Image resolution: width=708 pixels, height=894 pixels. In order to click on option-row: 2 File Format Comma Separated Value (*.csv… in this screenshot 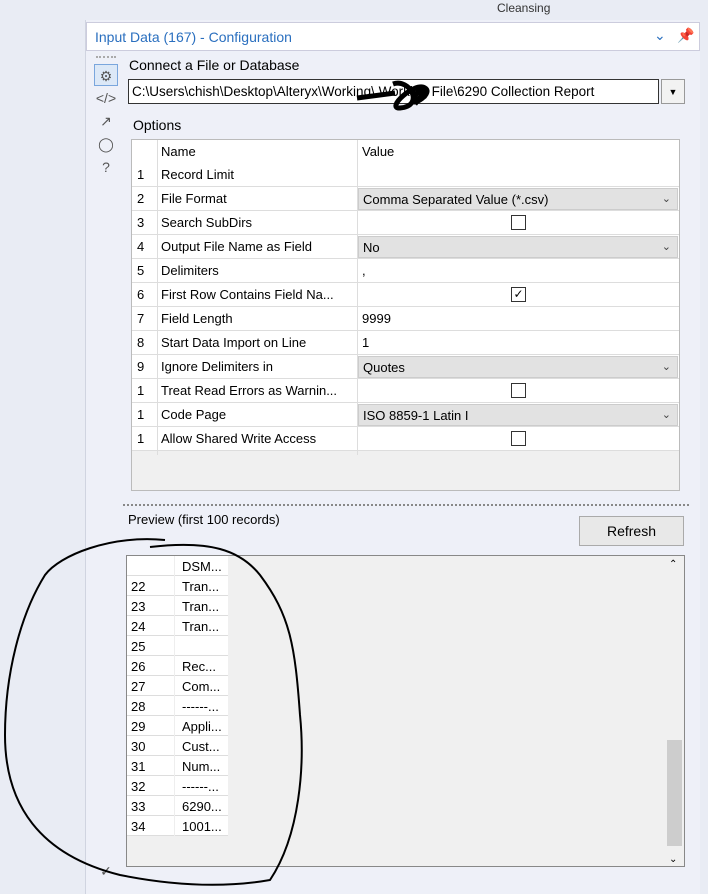, I will do `click(405, 199)`.